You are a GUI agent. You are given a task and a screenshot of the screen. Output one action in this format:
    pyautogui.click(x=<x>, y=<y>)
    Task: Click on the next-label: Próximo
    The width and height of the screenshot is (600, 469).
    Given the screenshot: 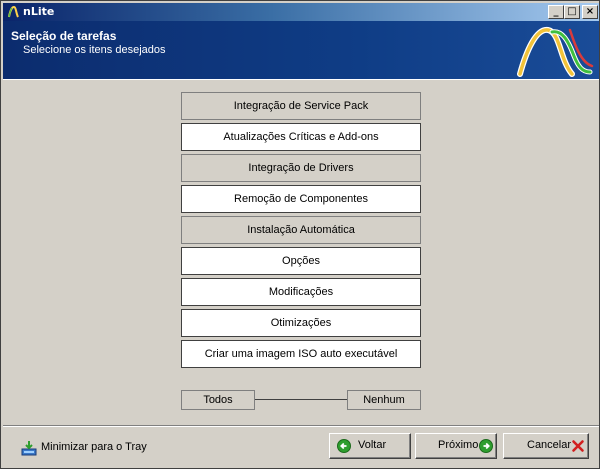 What is the action you would take?
    pyautogui.click(x=458, y=445)
    